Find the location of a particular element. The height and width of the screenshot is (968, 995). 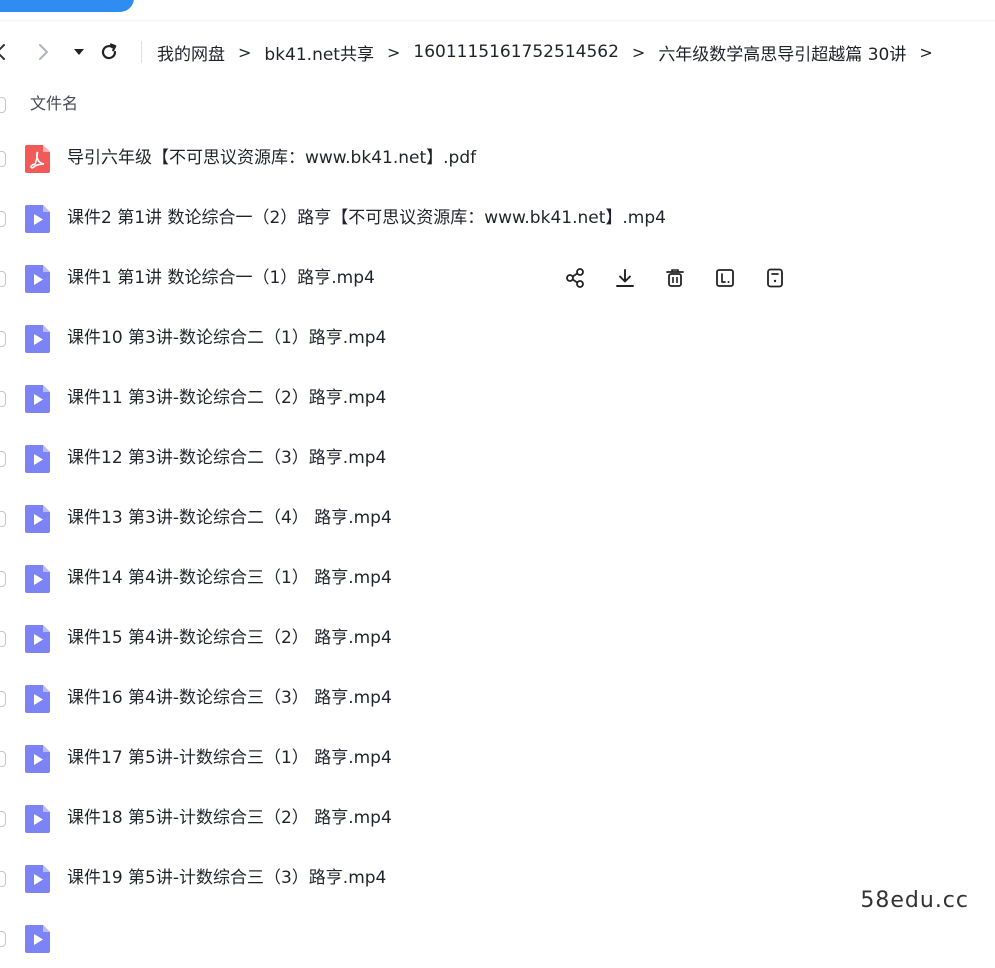

file-name: 课件17 第5讲-计数综合三（1） 路亨.mp4 is located at coordinates (229, 758).